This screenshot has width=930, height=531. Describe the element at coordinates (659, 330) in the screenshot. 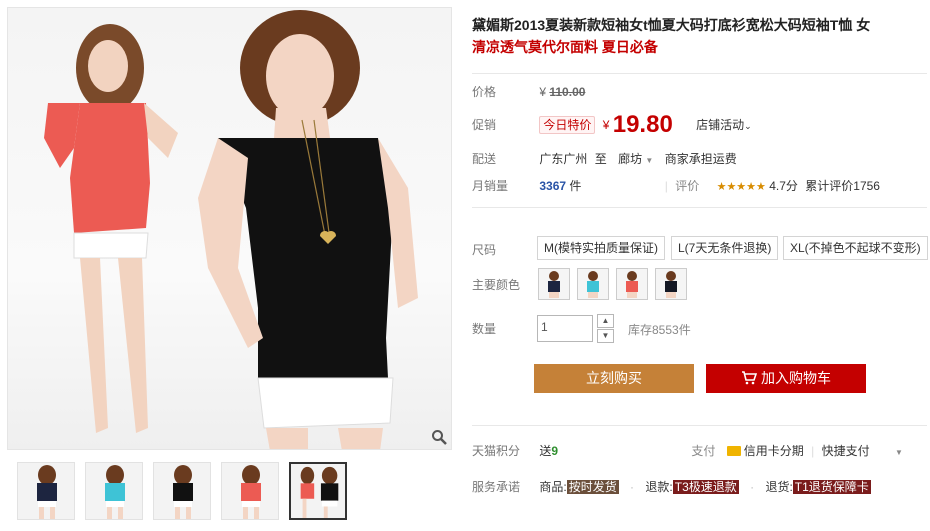

I see `stock-text: 库存8553件` at that location.